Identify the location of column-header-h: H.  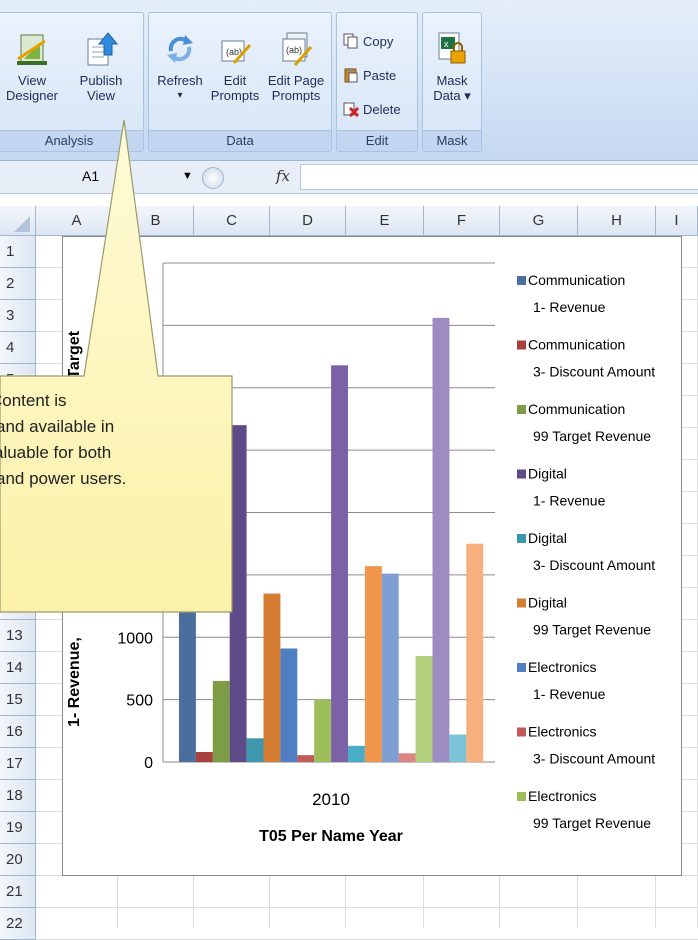
(617, 221).